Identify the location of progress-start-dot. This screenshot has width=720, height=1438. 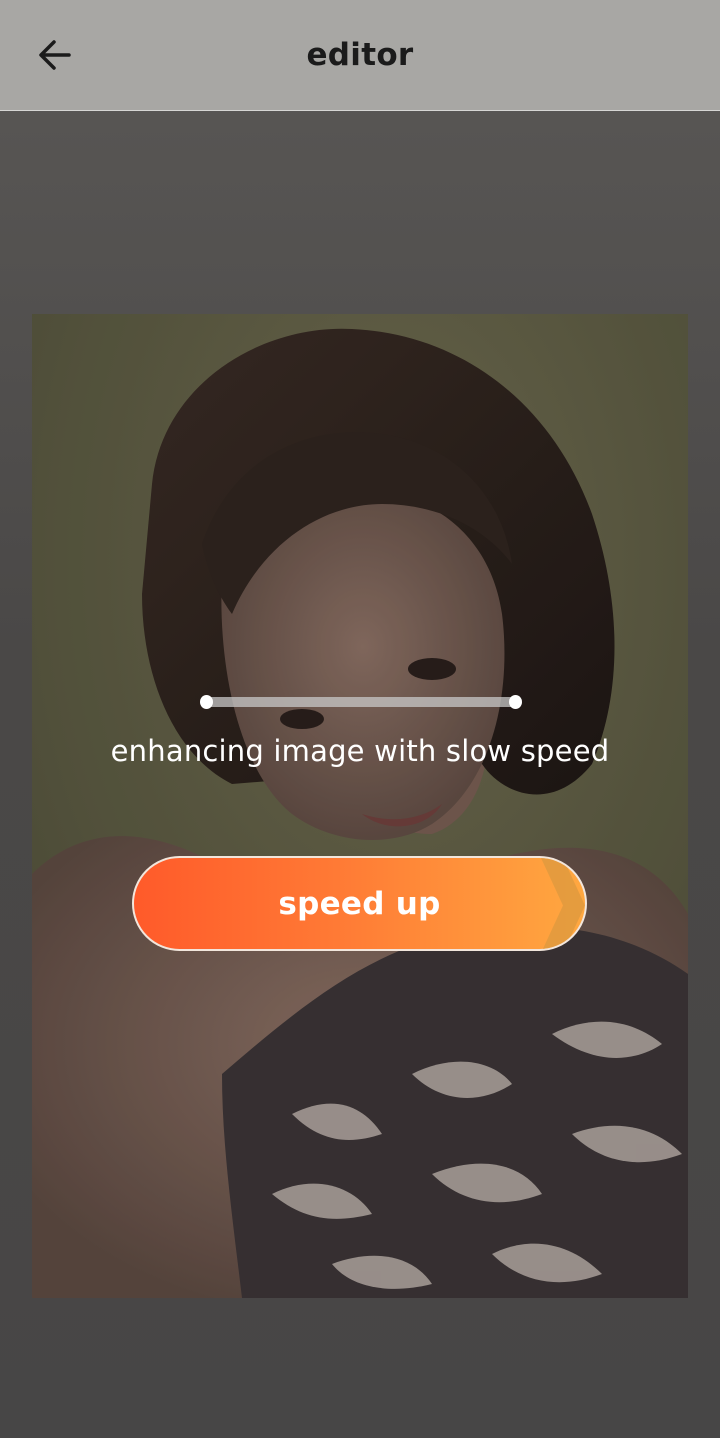
(206, 702).